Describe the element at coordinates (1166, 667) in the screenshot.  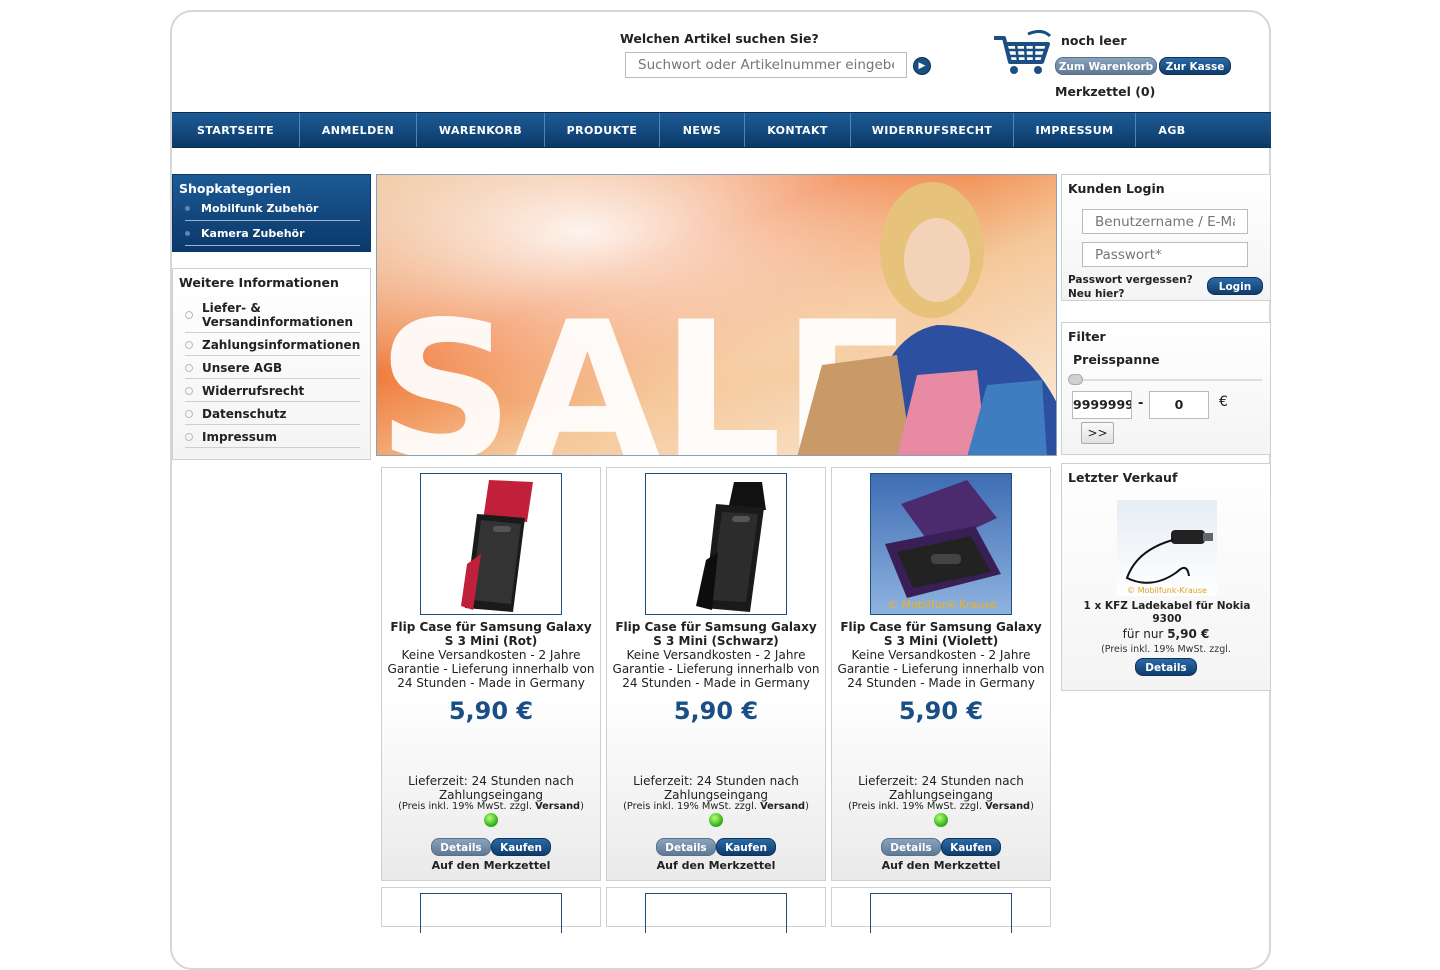
I see `last-sale-details-button: Details` at that location.